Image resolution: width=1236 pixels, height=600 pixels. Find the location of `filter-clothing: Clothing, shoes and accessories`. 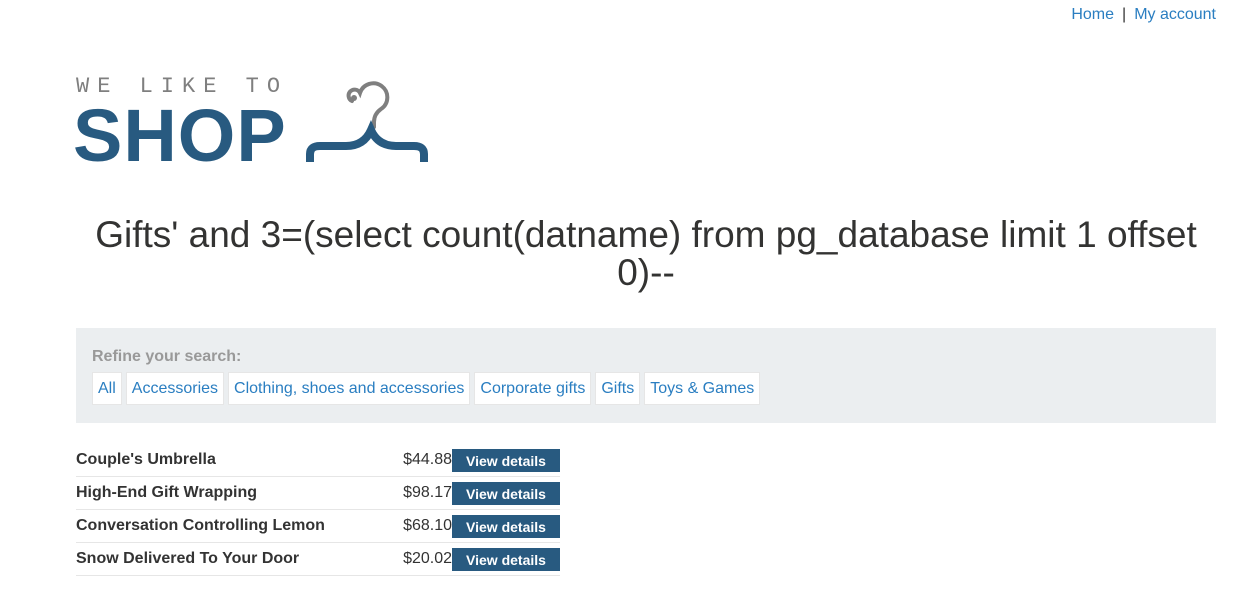

filter-clothing: Clothing, shoes and accessories is located at coordinates (349, 388).